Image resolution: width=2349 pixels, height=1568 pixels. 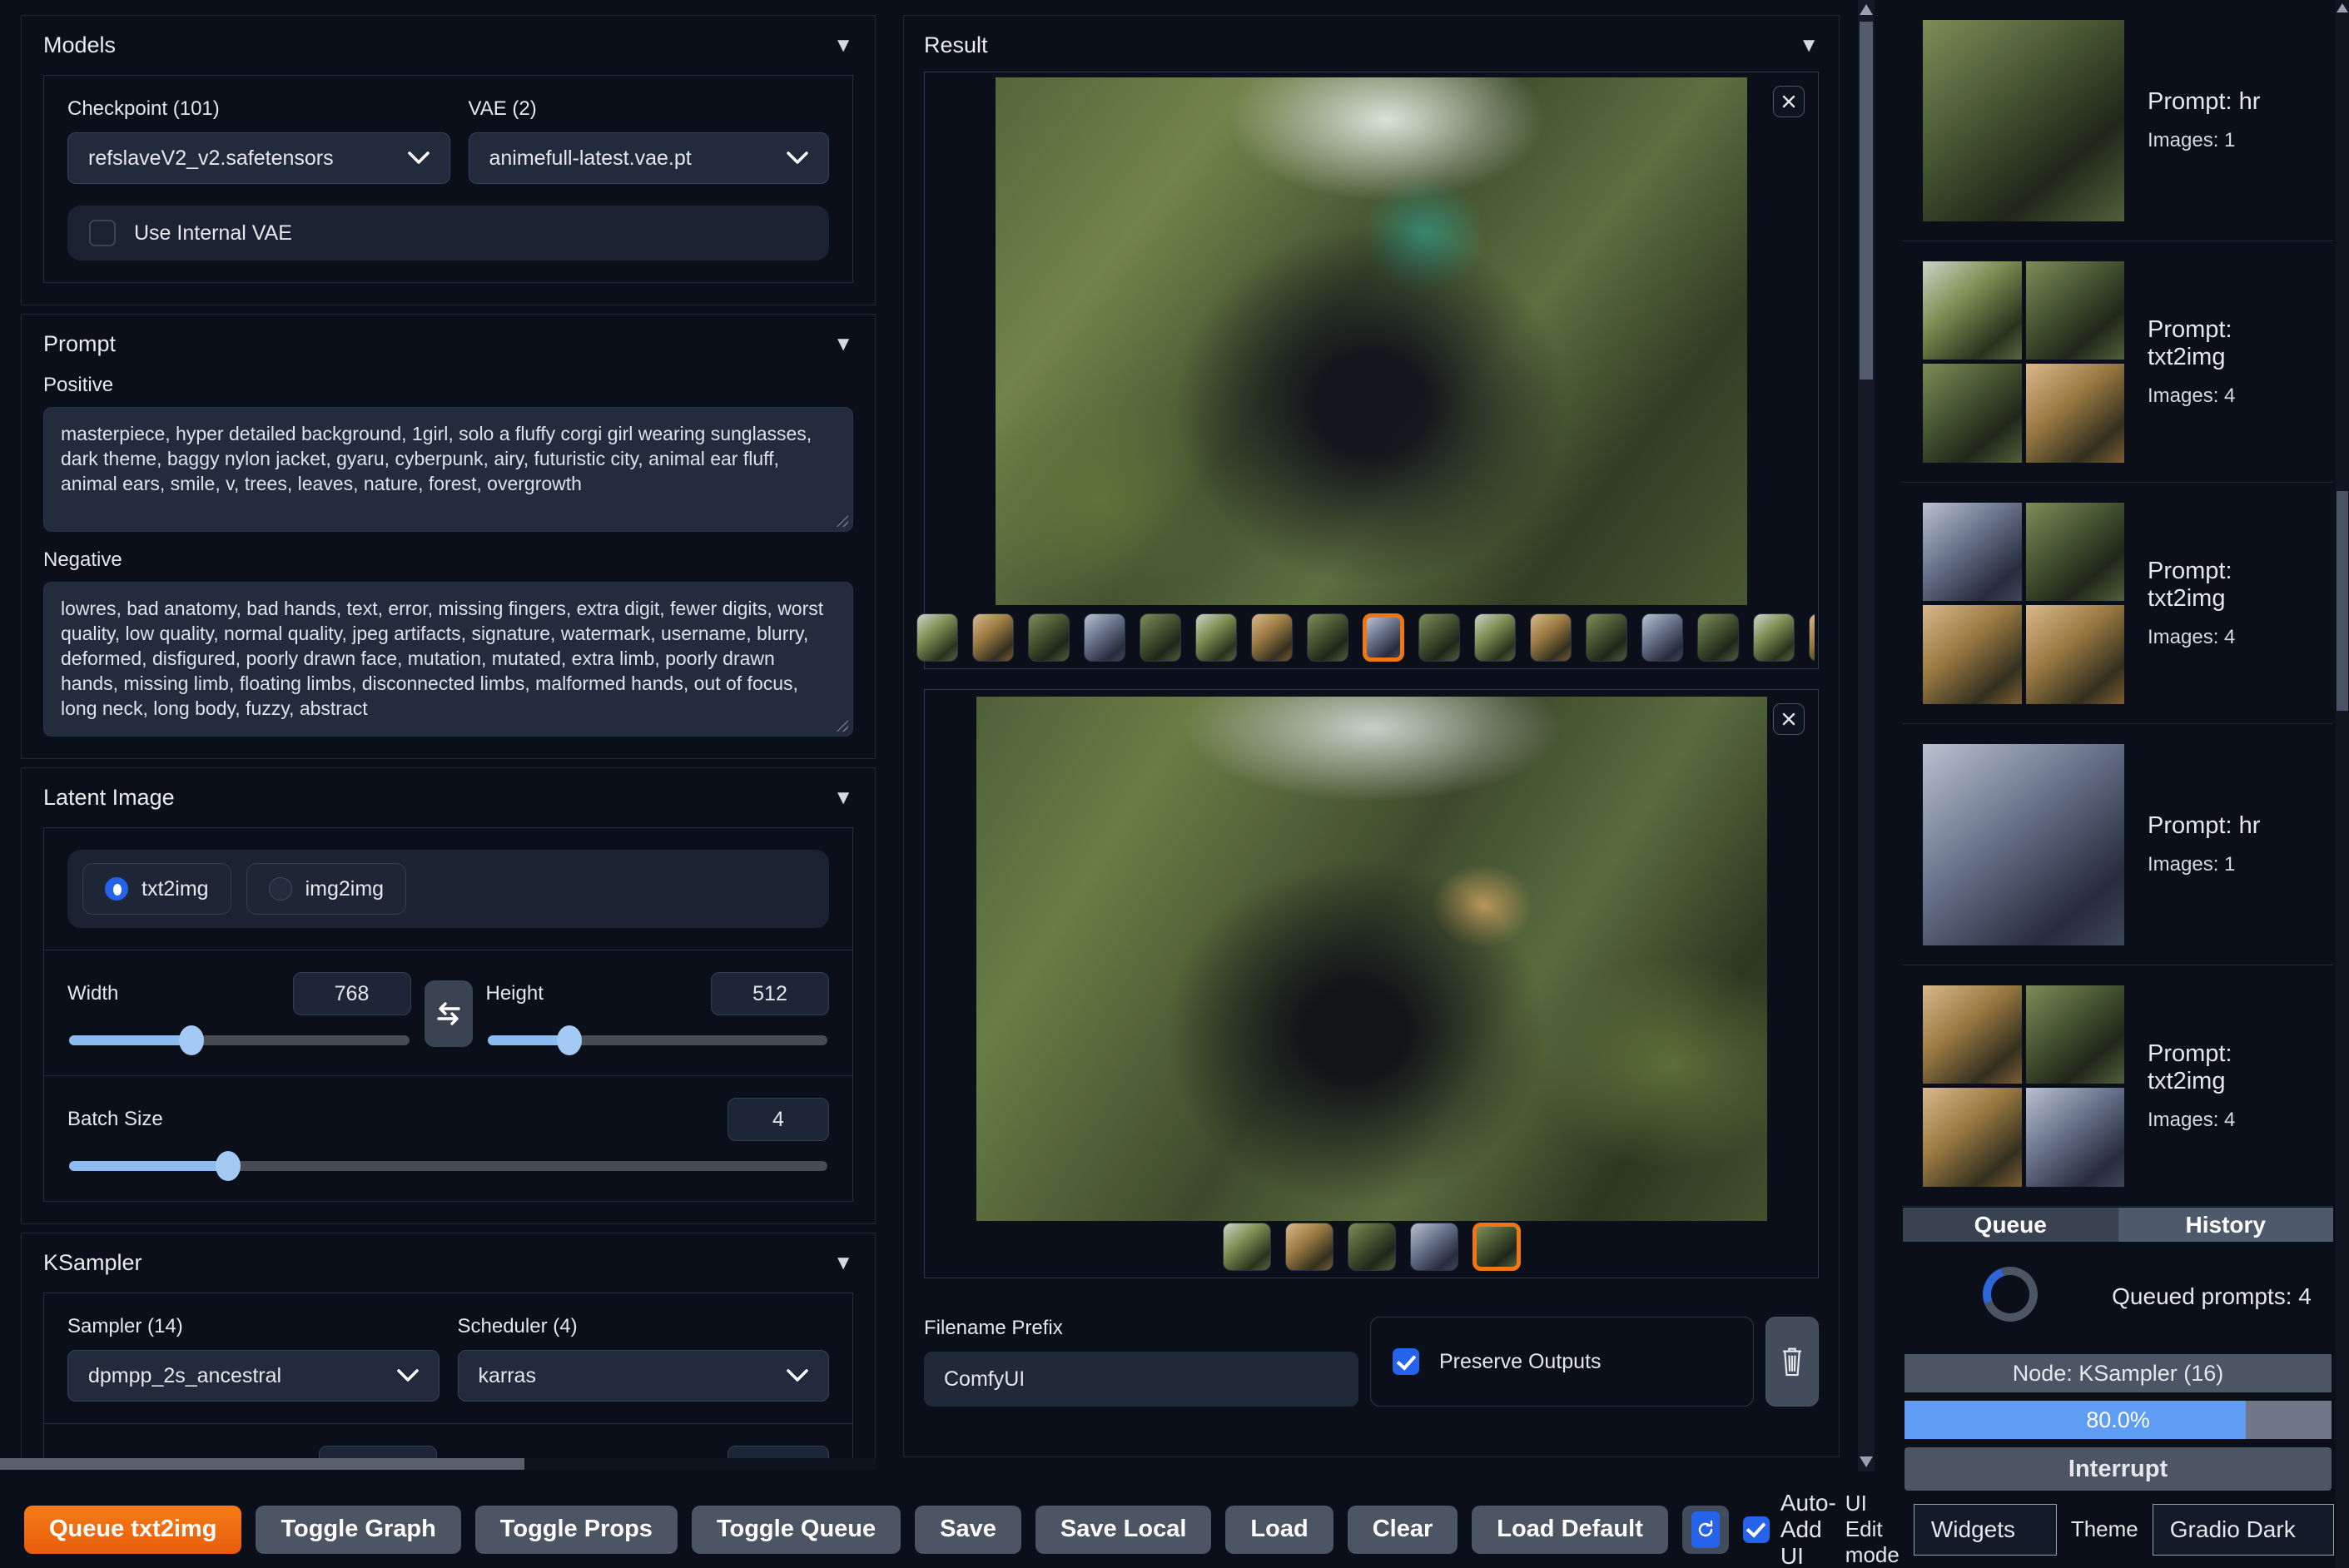 I want to click on batch-size-input: 4, so click(x=778, y=1119).